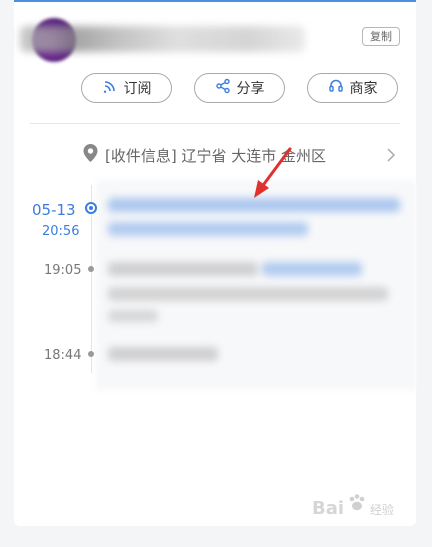 Image resolution: width=432 pixels, height=547 pixels. Describe the element at coordinates (382, 510) in the screenshot. I see `watermark-sub: 经验` at that location.